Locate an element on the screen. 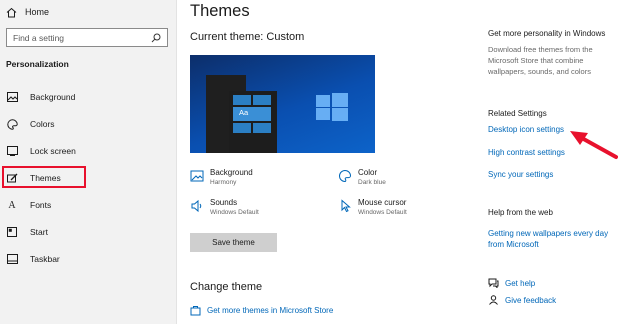  get-help-label: Get help is located at coordinates (520, 283).